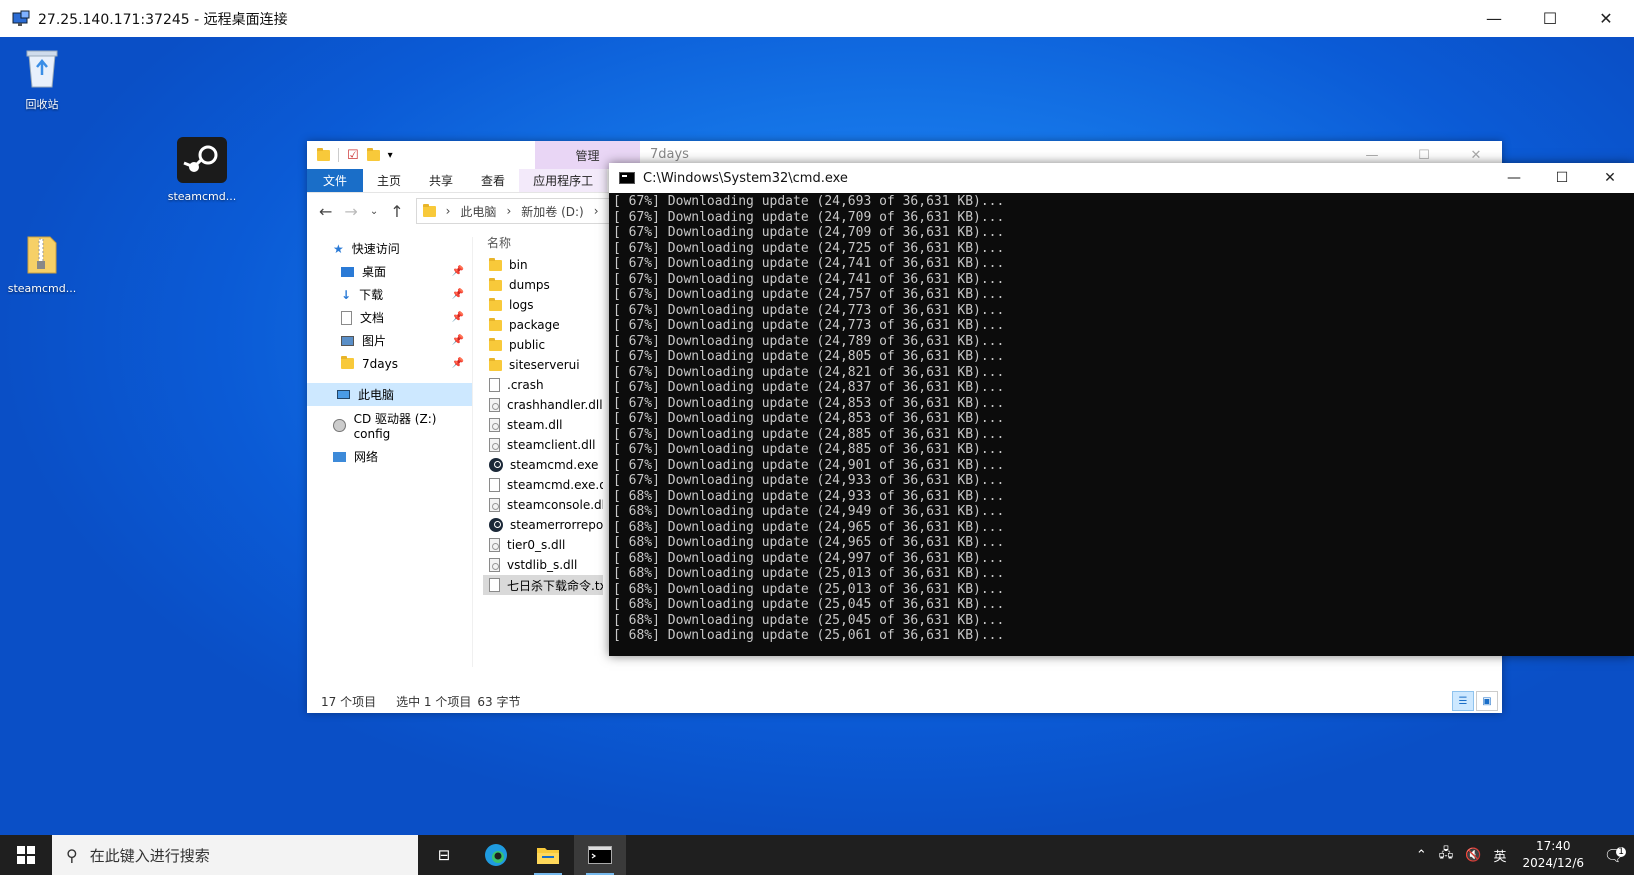 Image resolution: width=1634 pixels, height=875 pixels. I want to click on file-list-item: steamcmd.exe, so click(543, 465).